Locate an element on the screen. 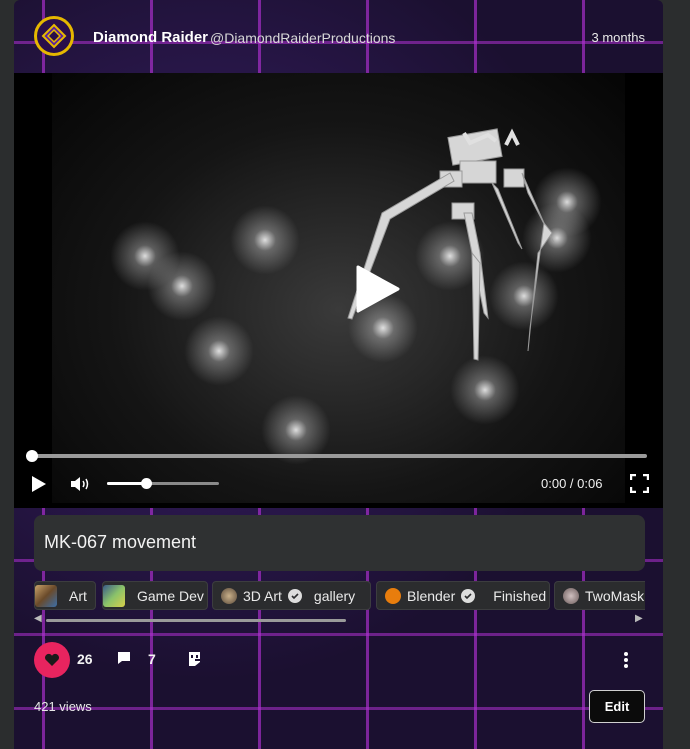  video-progress-bar is located at coordinates (339, 456).